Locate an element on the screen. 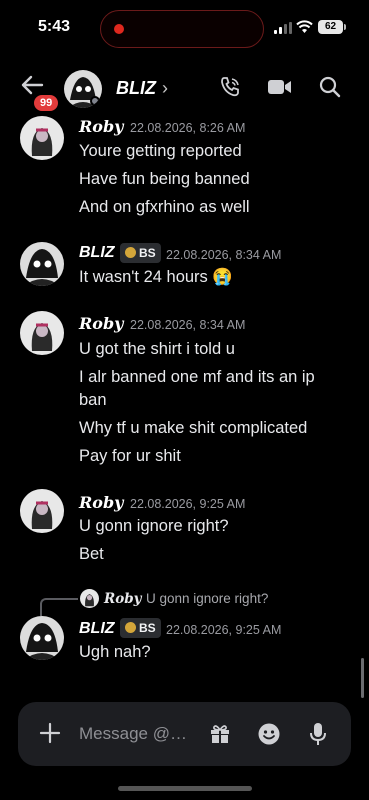  recording-indicator-pill is located at coordinates (182, 29).